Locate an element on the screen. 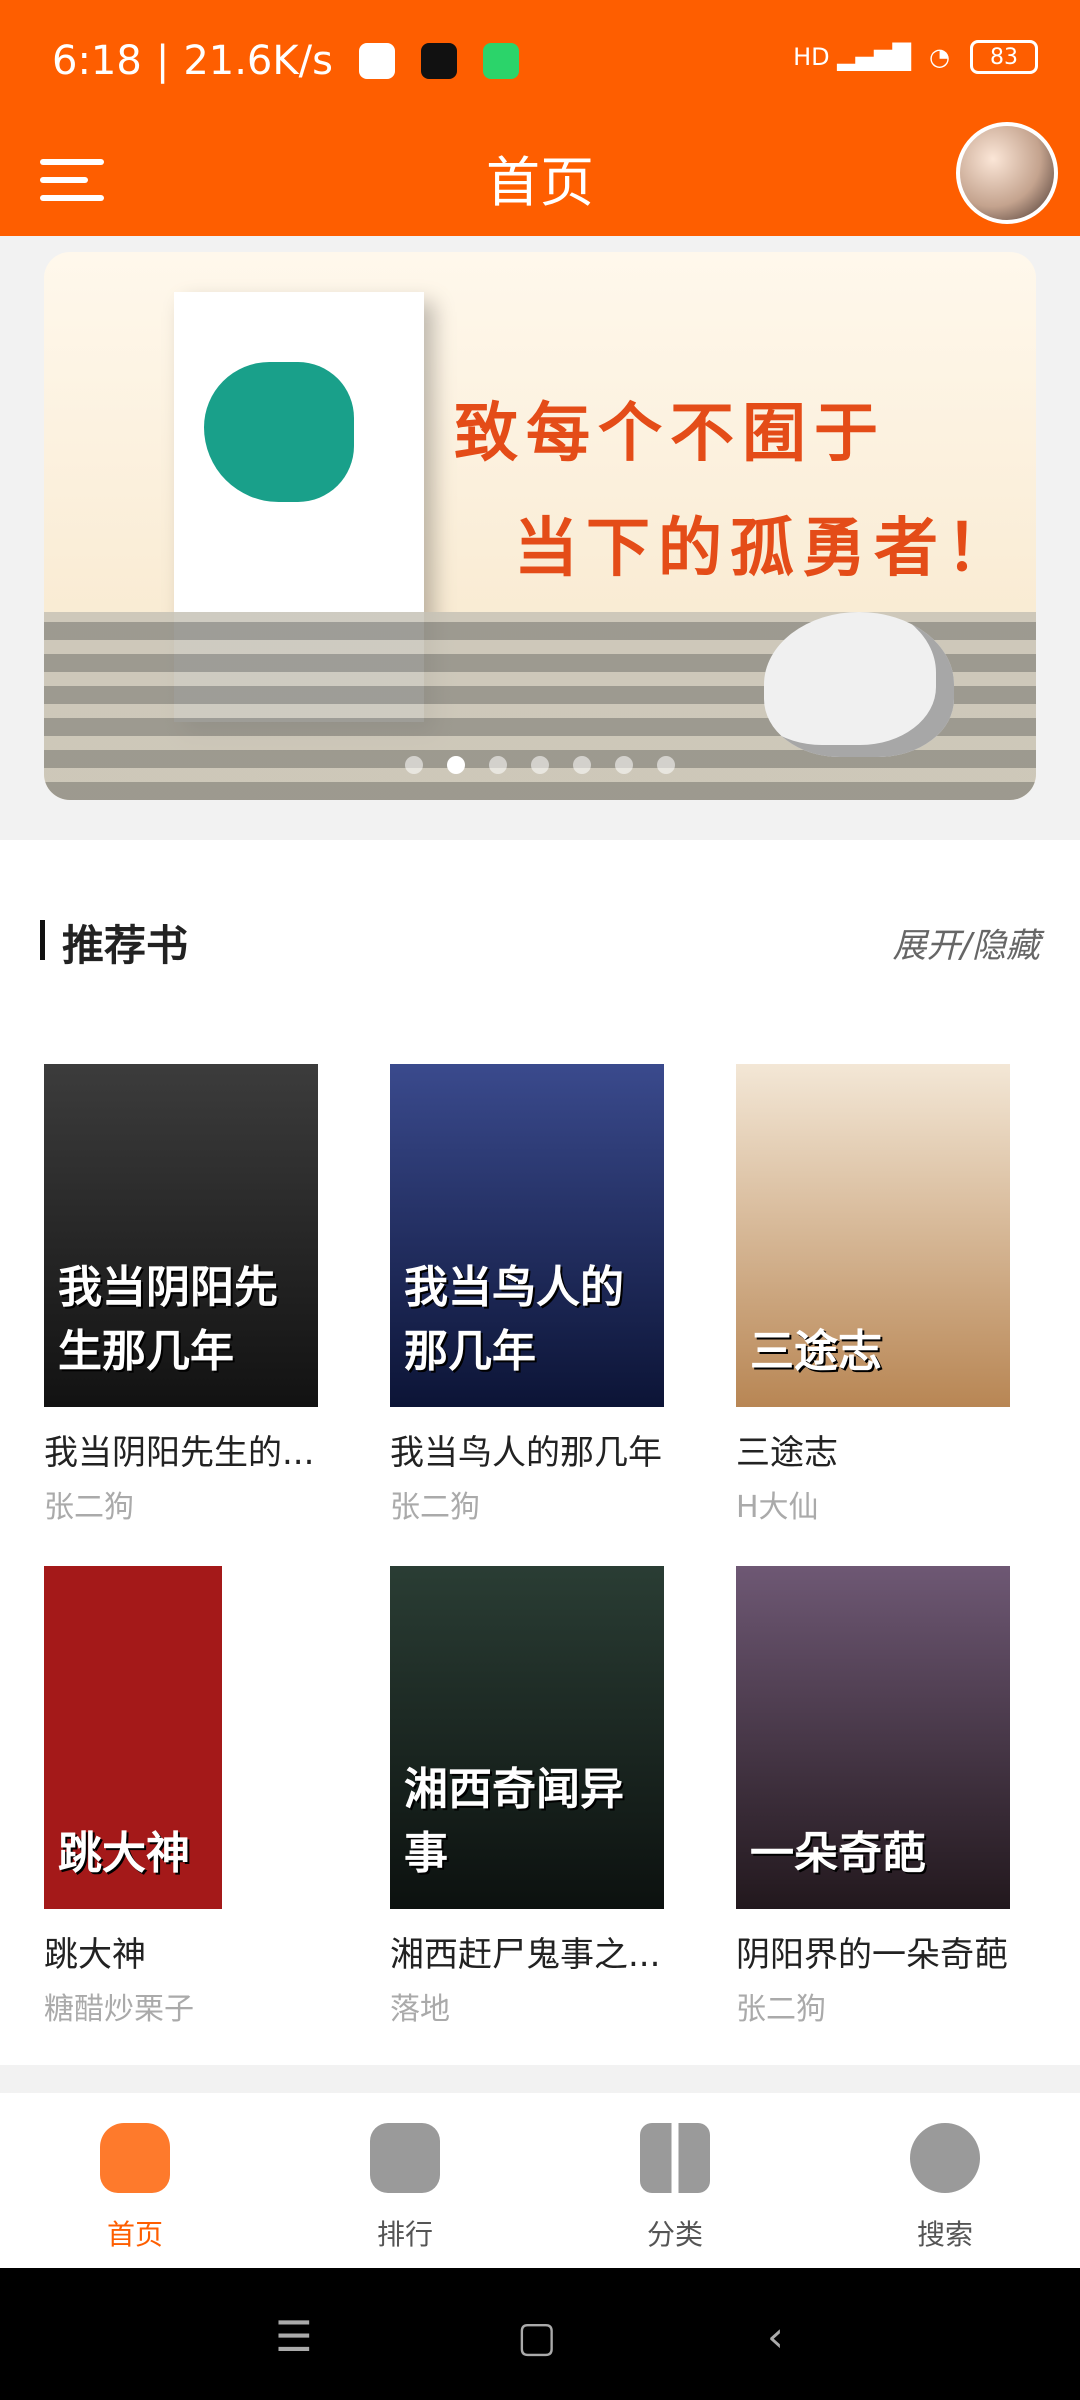  nav-search: 搜索 is located at coordinates (945, 2188).